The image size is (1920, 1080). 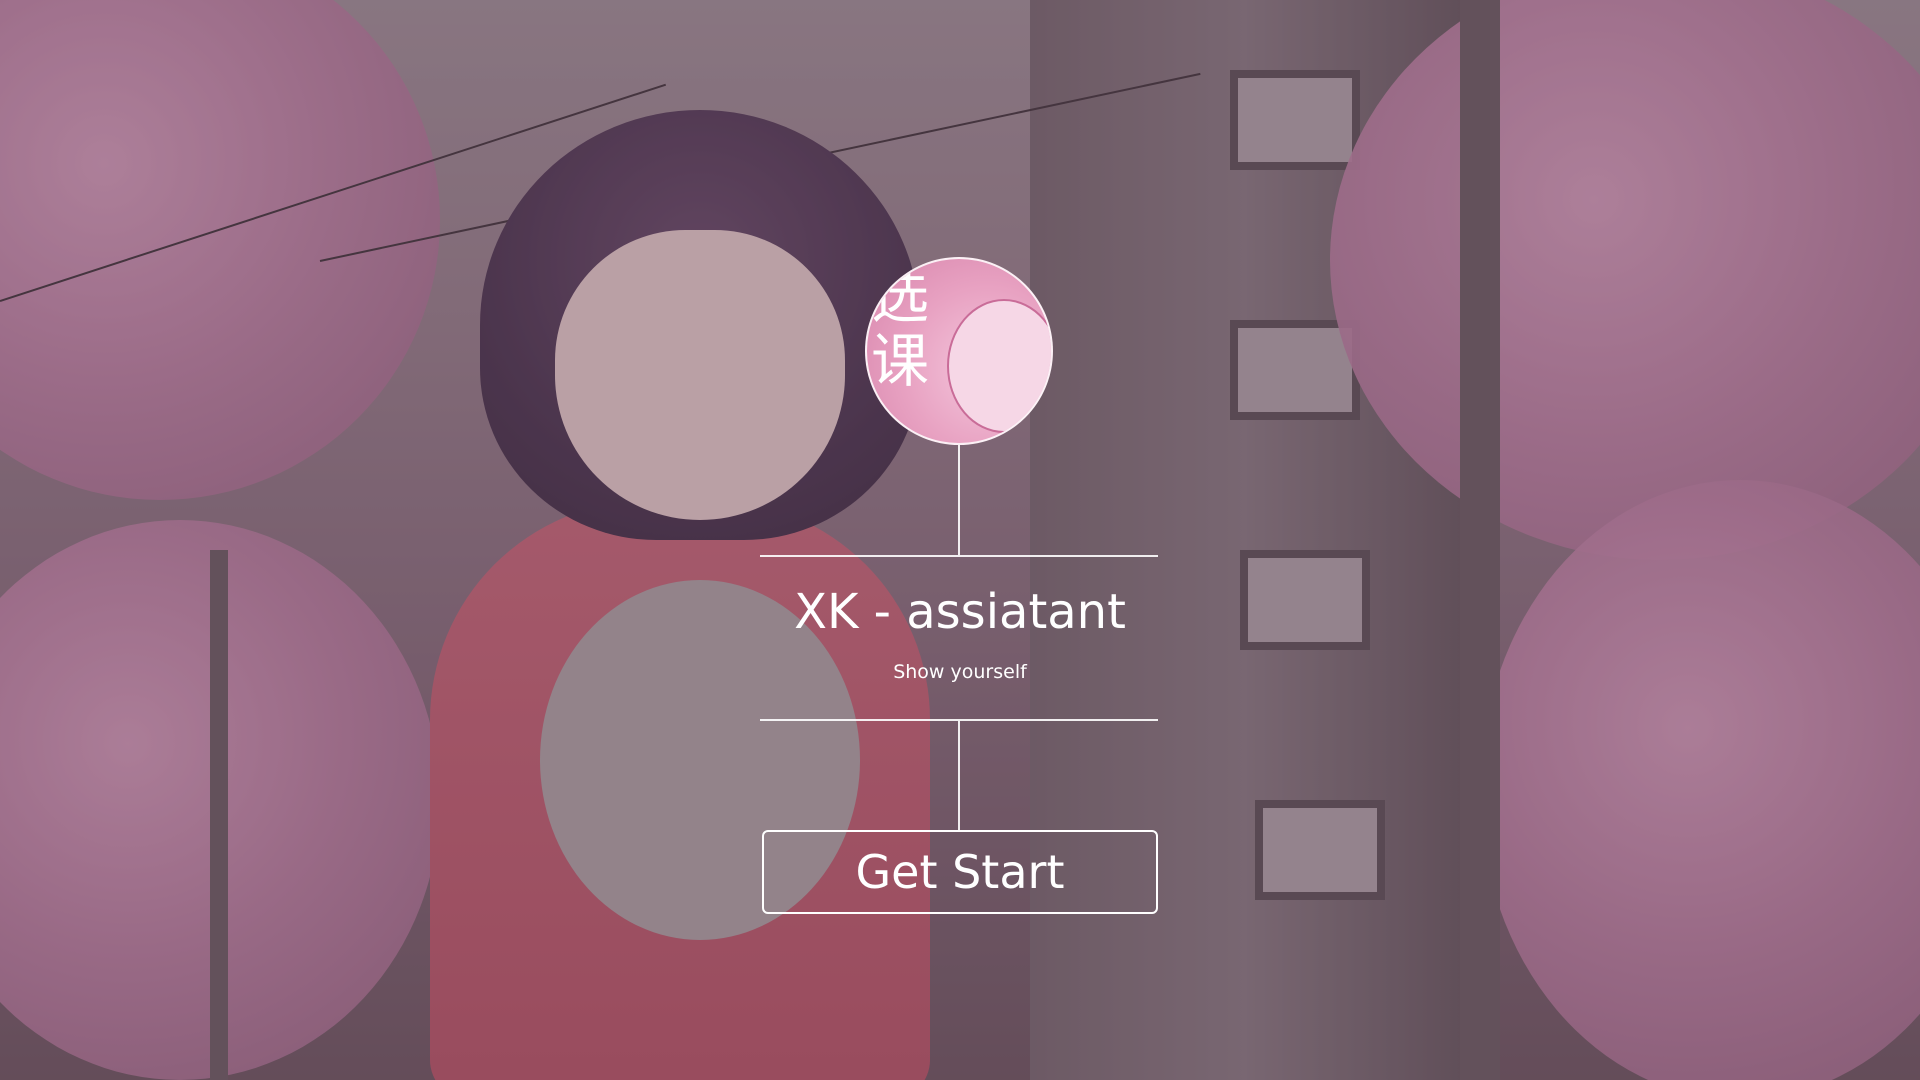 What do you see at coordinates (960, 612) in the screenshot?
I see `page-title: XK - assiatant` at bounding box center [960, 612].